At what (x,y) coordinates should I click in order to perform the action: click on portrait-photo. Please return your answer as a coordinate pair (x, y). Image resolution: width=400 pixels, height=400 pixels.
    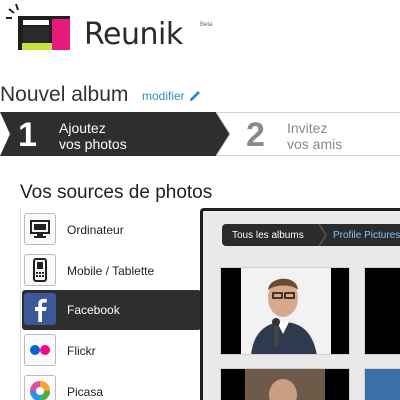
    Looking at the image, I should click on (285, 311).